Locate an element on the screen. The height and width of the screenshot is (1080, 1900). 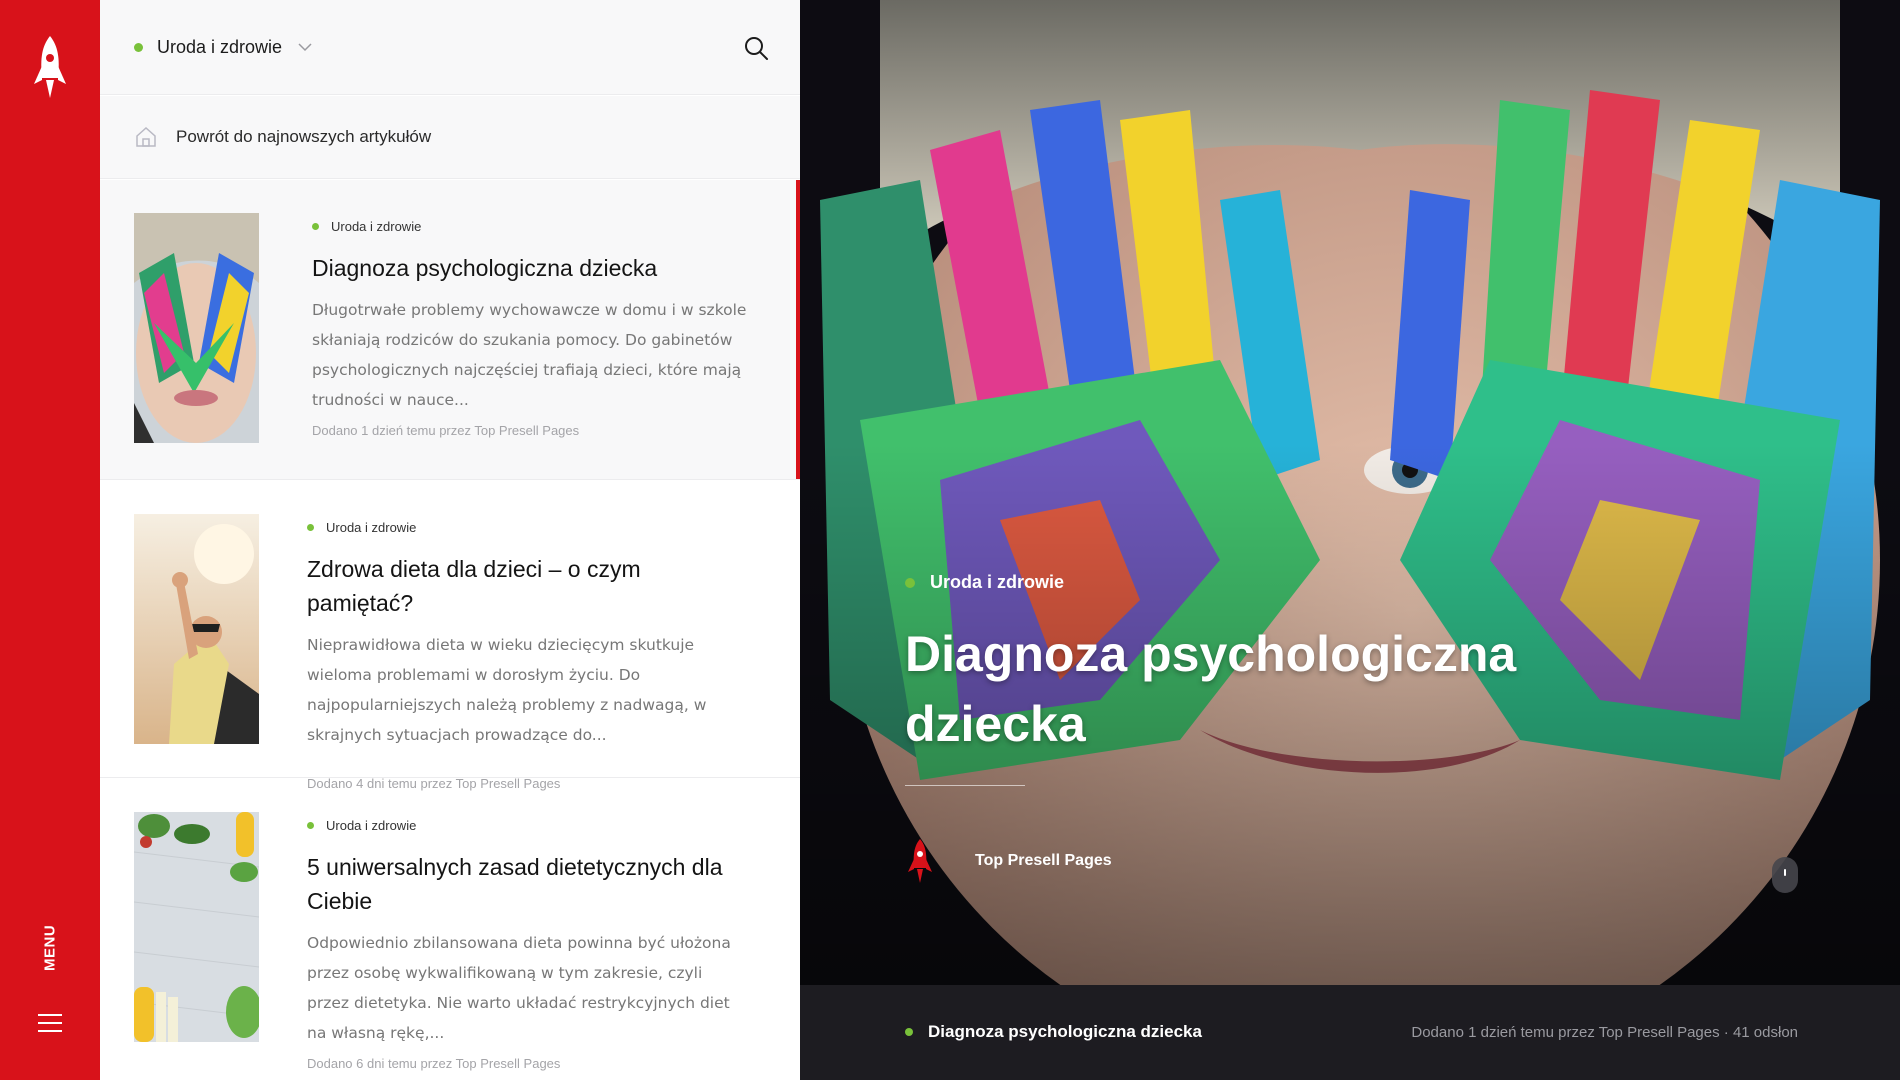
top-bar: Uroda i zdrowie is located at coordinates (450, 47).